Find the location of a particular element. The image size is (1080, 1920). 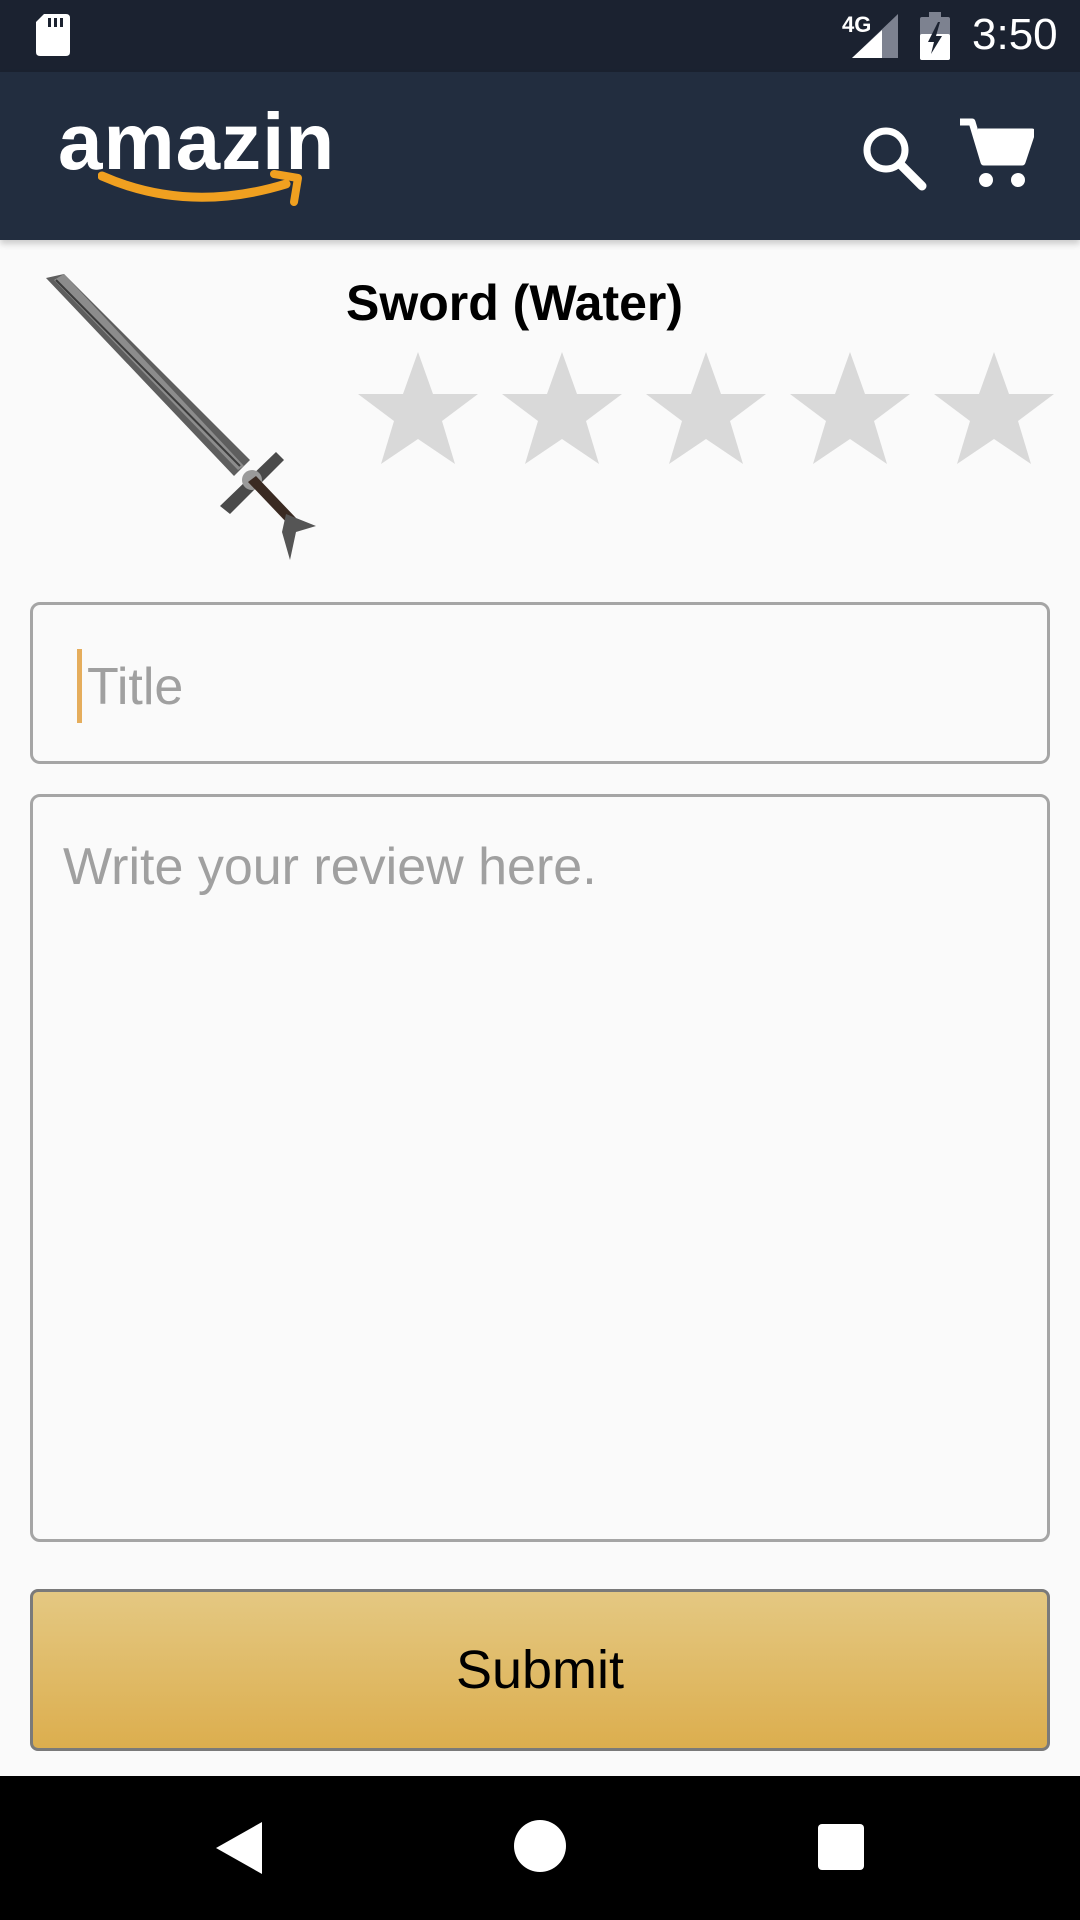

submit-label: Submit is located at coordinates (540, 1670).